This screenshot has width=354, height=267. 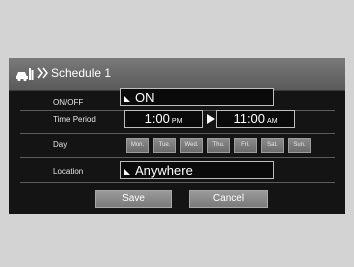 I want to click on page-title: Schedule 1, so click(x=81, y=73).